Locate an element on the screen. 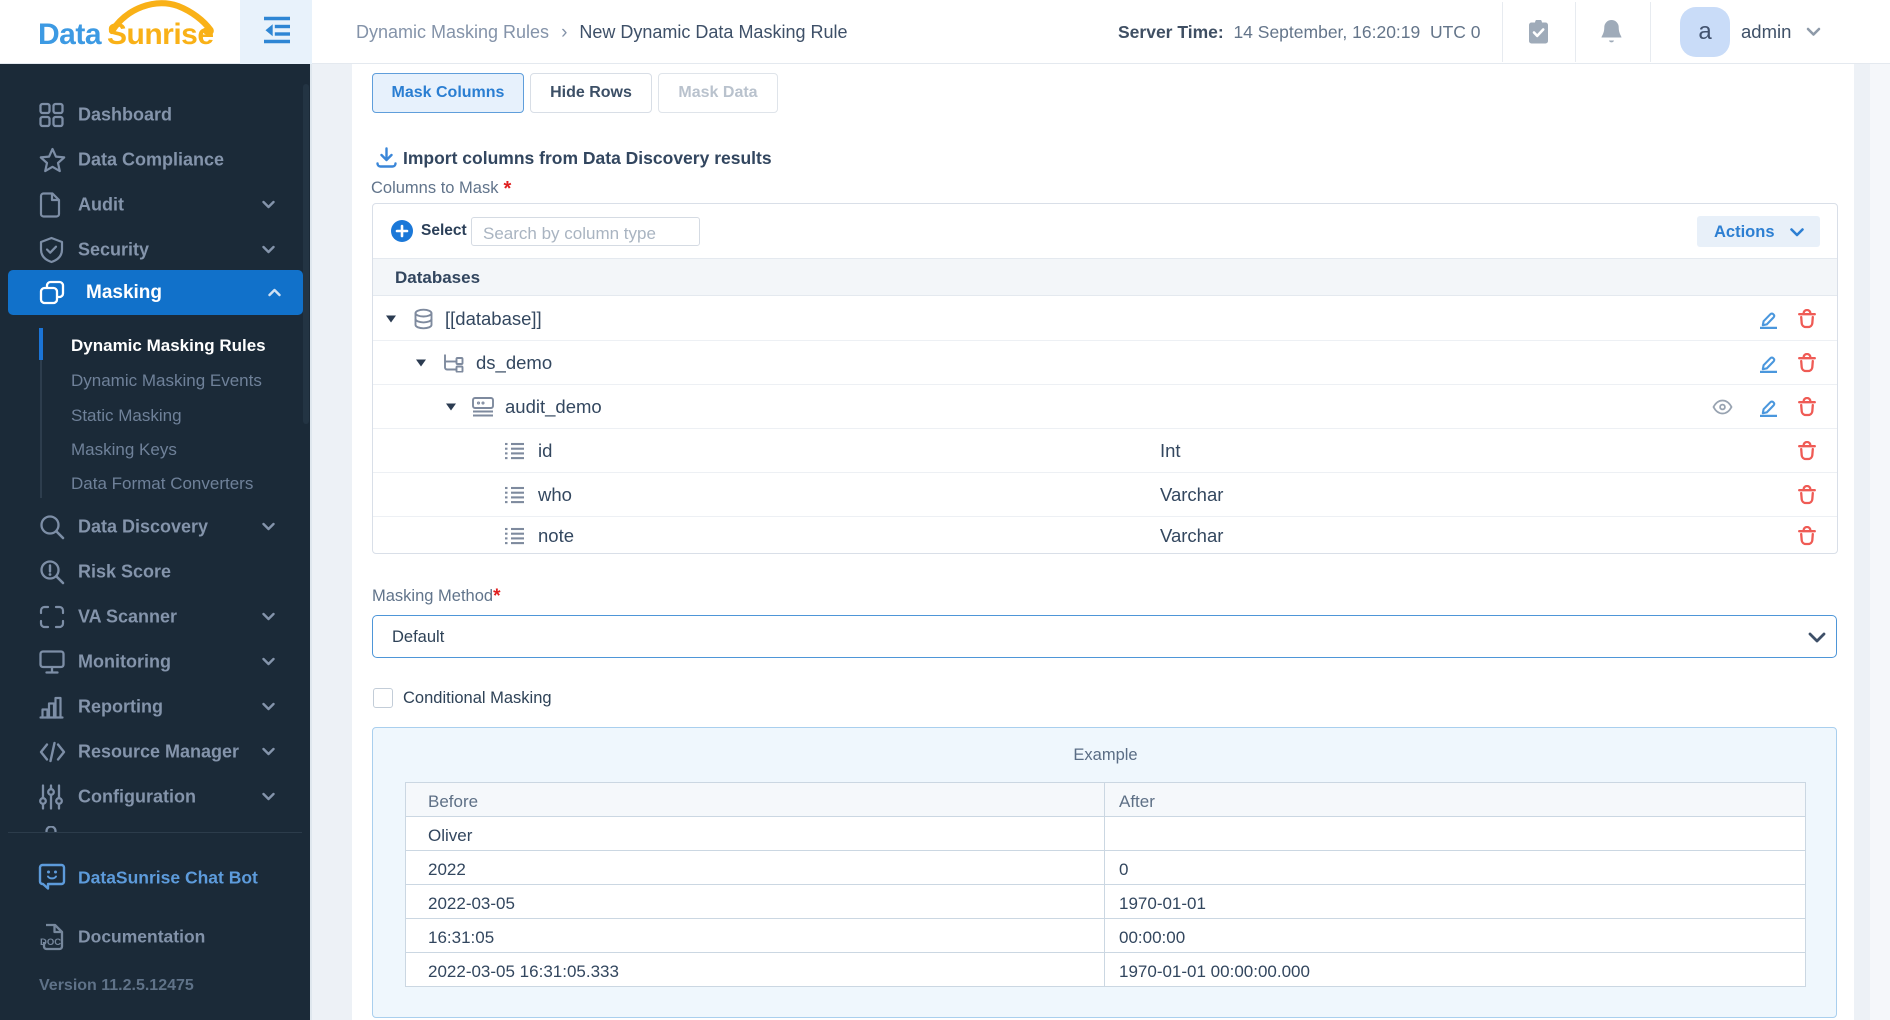 The image size is (1890, 1020). svg-text: Sunrise is located at coordinates (160, 34).